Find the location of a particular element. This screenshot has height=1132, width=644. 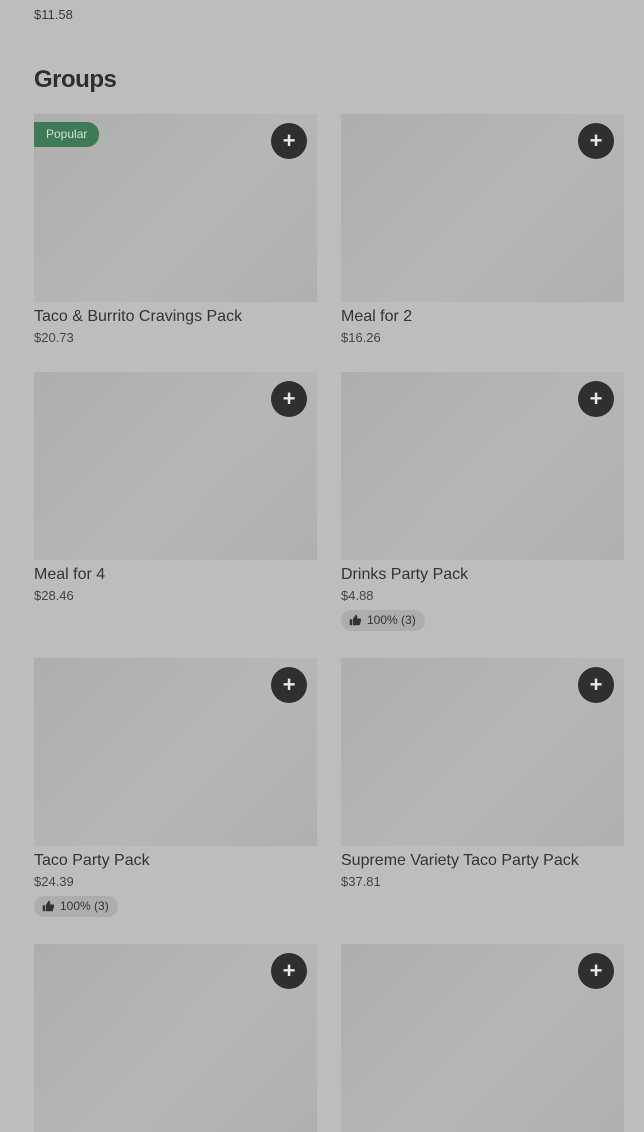

menu-item-card: + Supreme Variety Taco Party Pack $37.81 is located at coordinates (482, 801).